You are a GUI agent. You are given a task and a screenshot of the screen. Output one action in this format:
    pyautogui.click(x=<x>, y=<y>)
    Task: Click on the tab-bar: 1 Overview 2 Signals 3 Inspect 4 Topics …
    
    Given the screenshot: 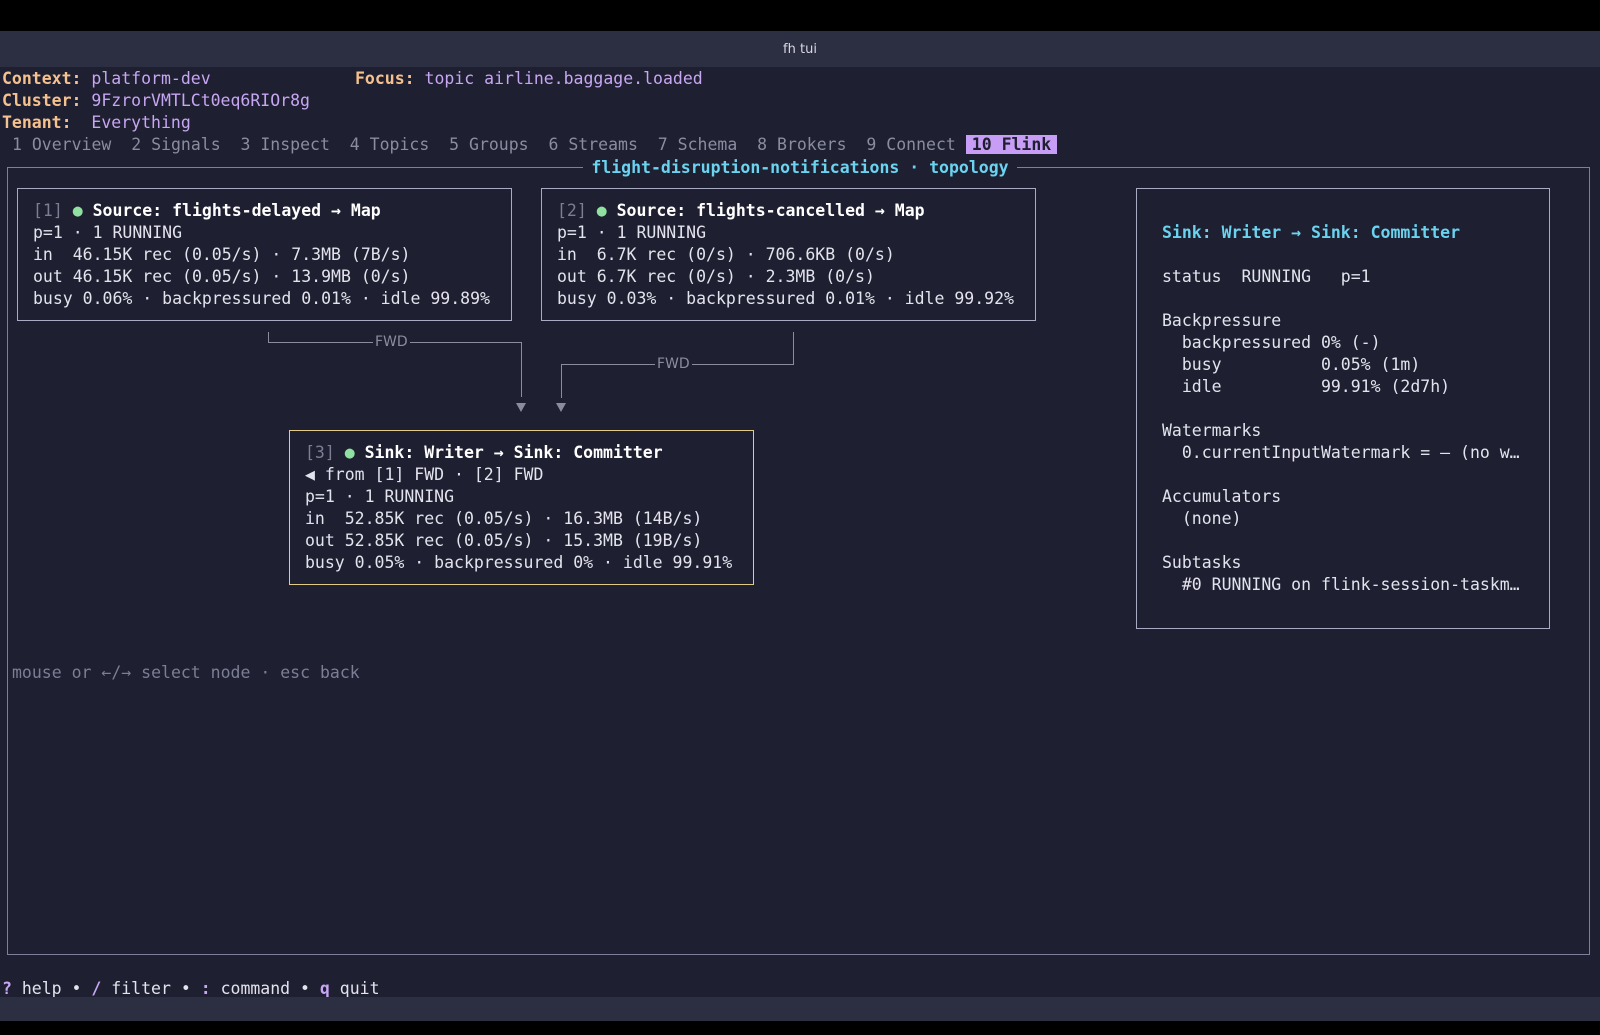 What is the action you would take?
    pyautogui.click(x=535, y=145)
    